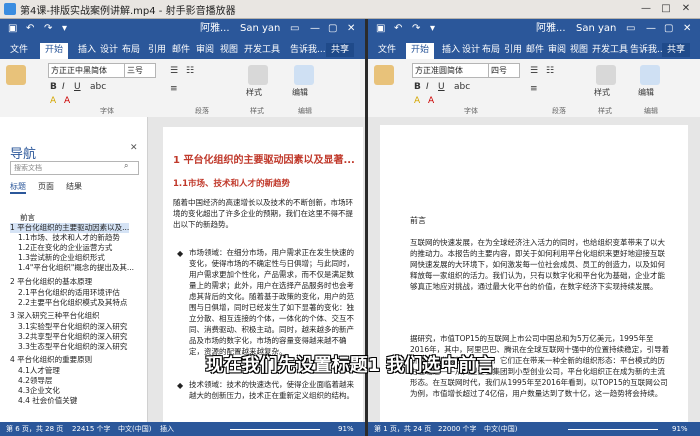 The height and width of the screenshot is (436, 700). I want to click on tab-review: 审阅, so click(557, 50).